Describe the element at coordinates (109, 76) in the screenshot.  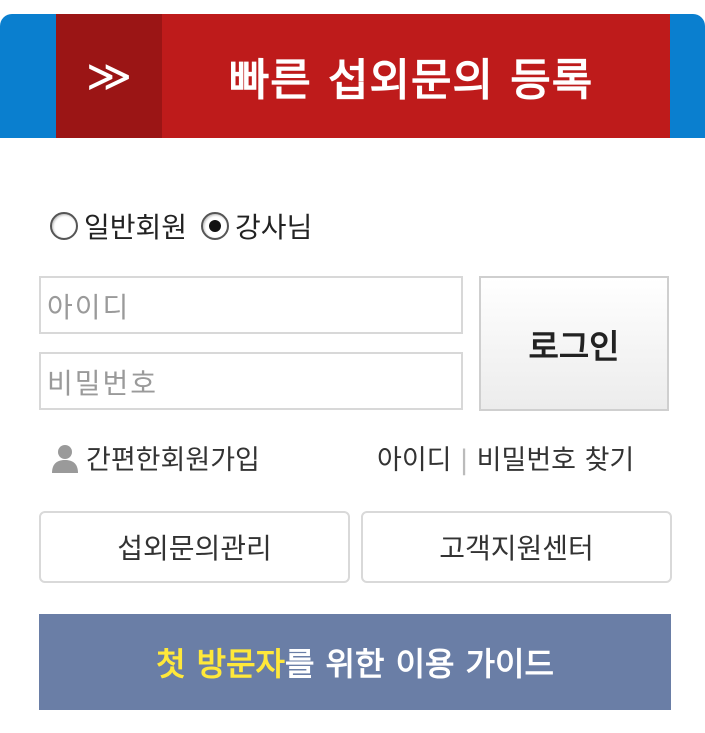
I see `double-chevron-right-icon: ≫` at that location.